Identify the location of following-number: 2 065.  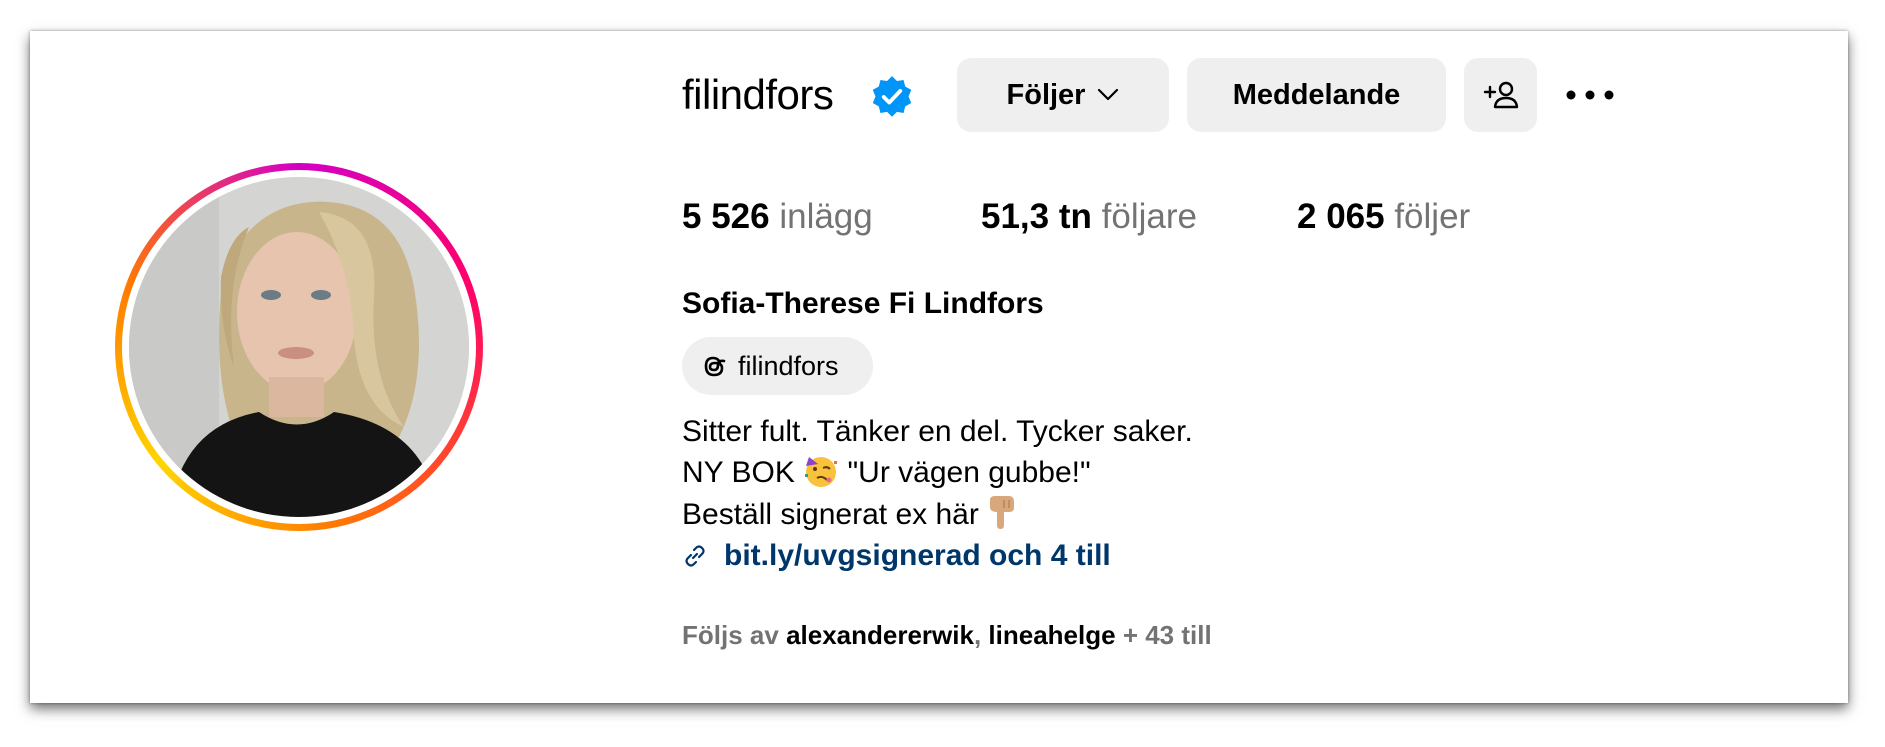
(1341, 216).